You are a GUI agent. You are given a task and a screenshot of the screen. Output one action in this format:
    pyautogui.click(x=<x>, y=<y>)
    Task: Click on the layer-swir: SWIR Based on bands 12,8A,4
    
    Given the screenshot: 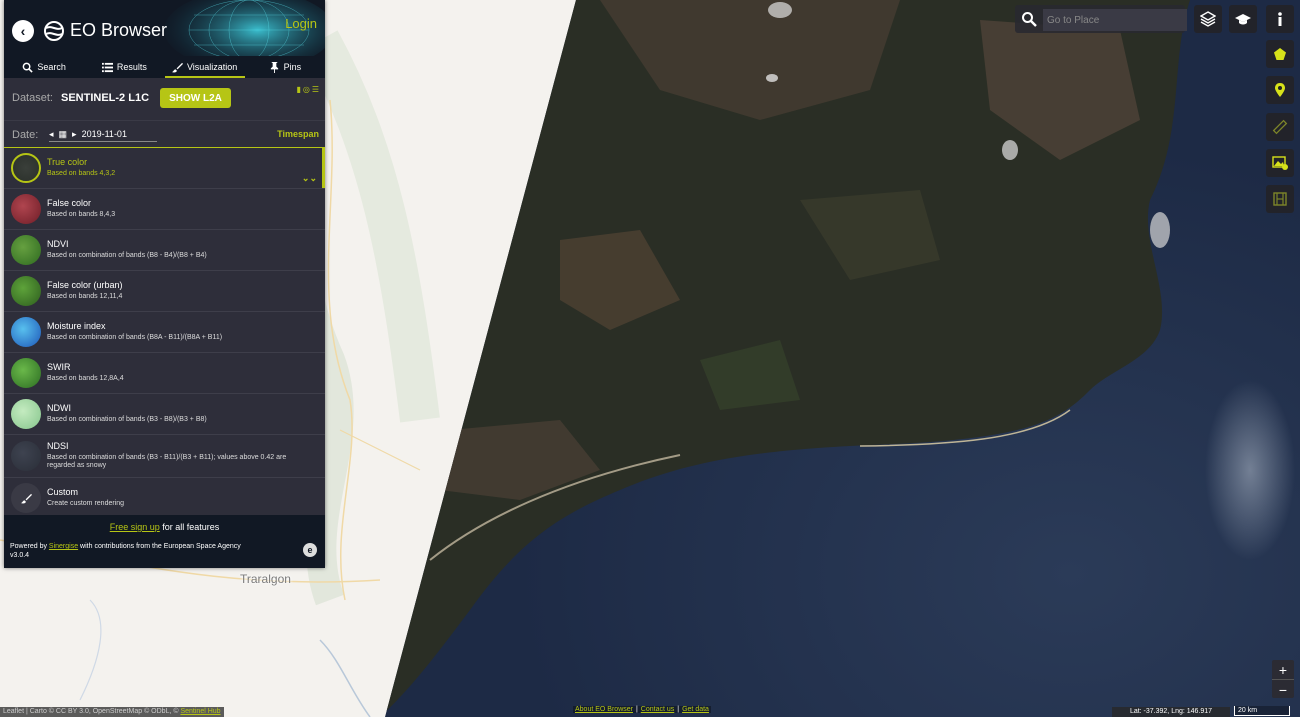 What is the action you would take?
    pyautogui.click(x=164, y=373)
    